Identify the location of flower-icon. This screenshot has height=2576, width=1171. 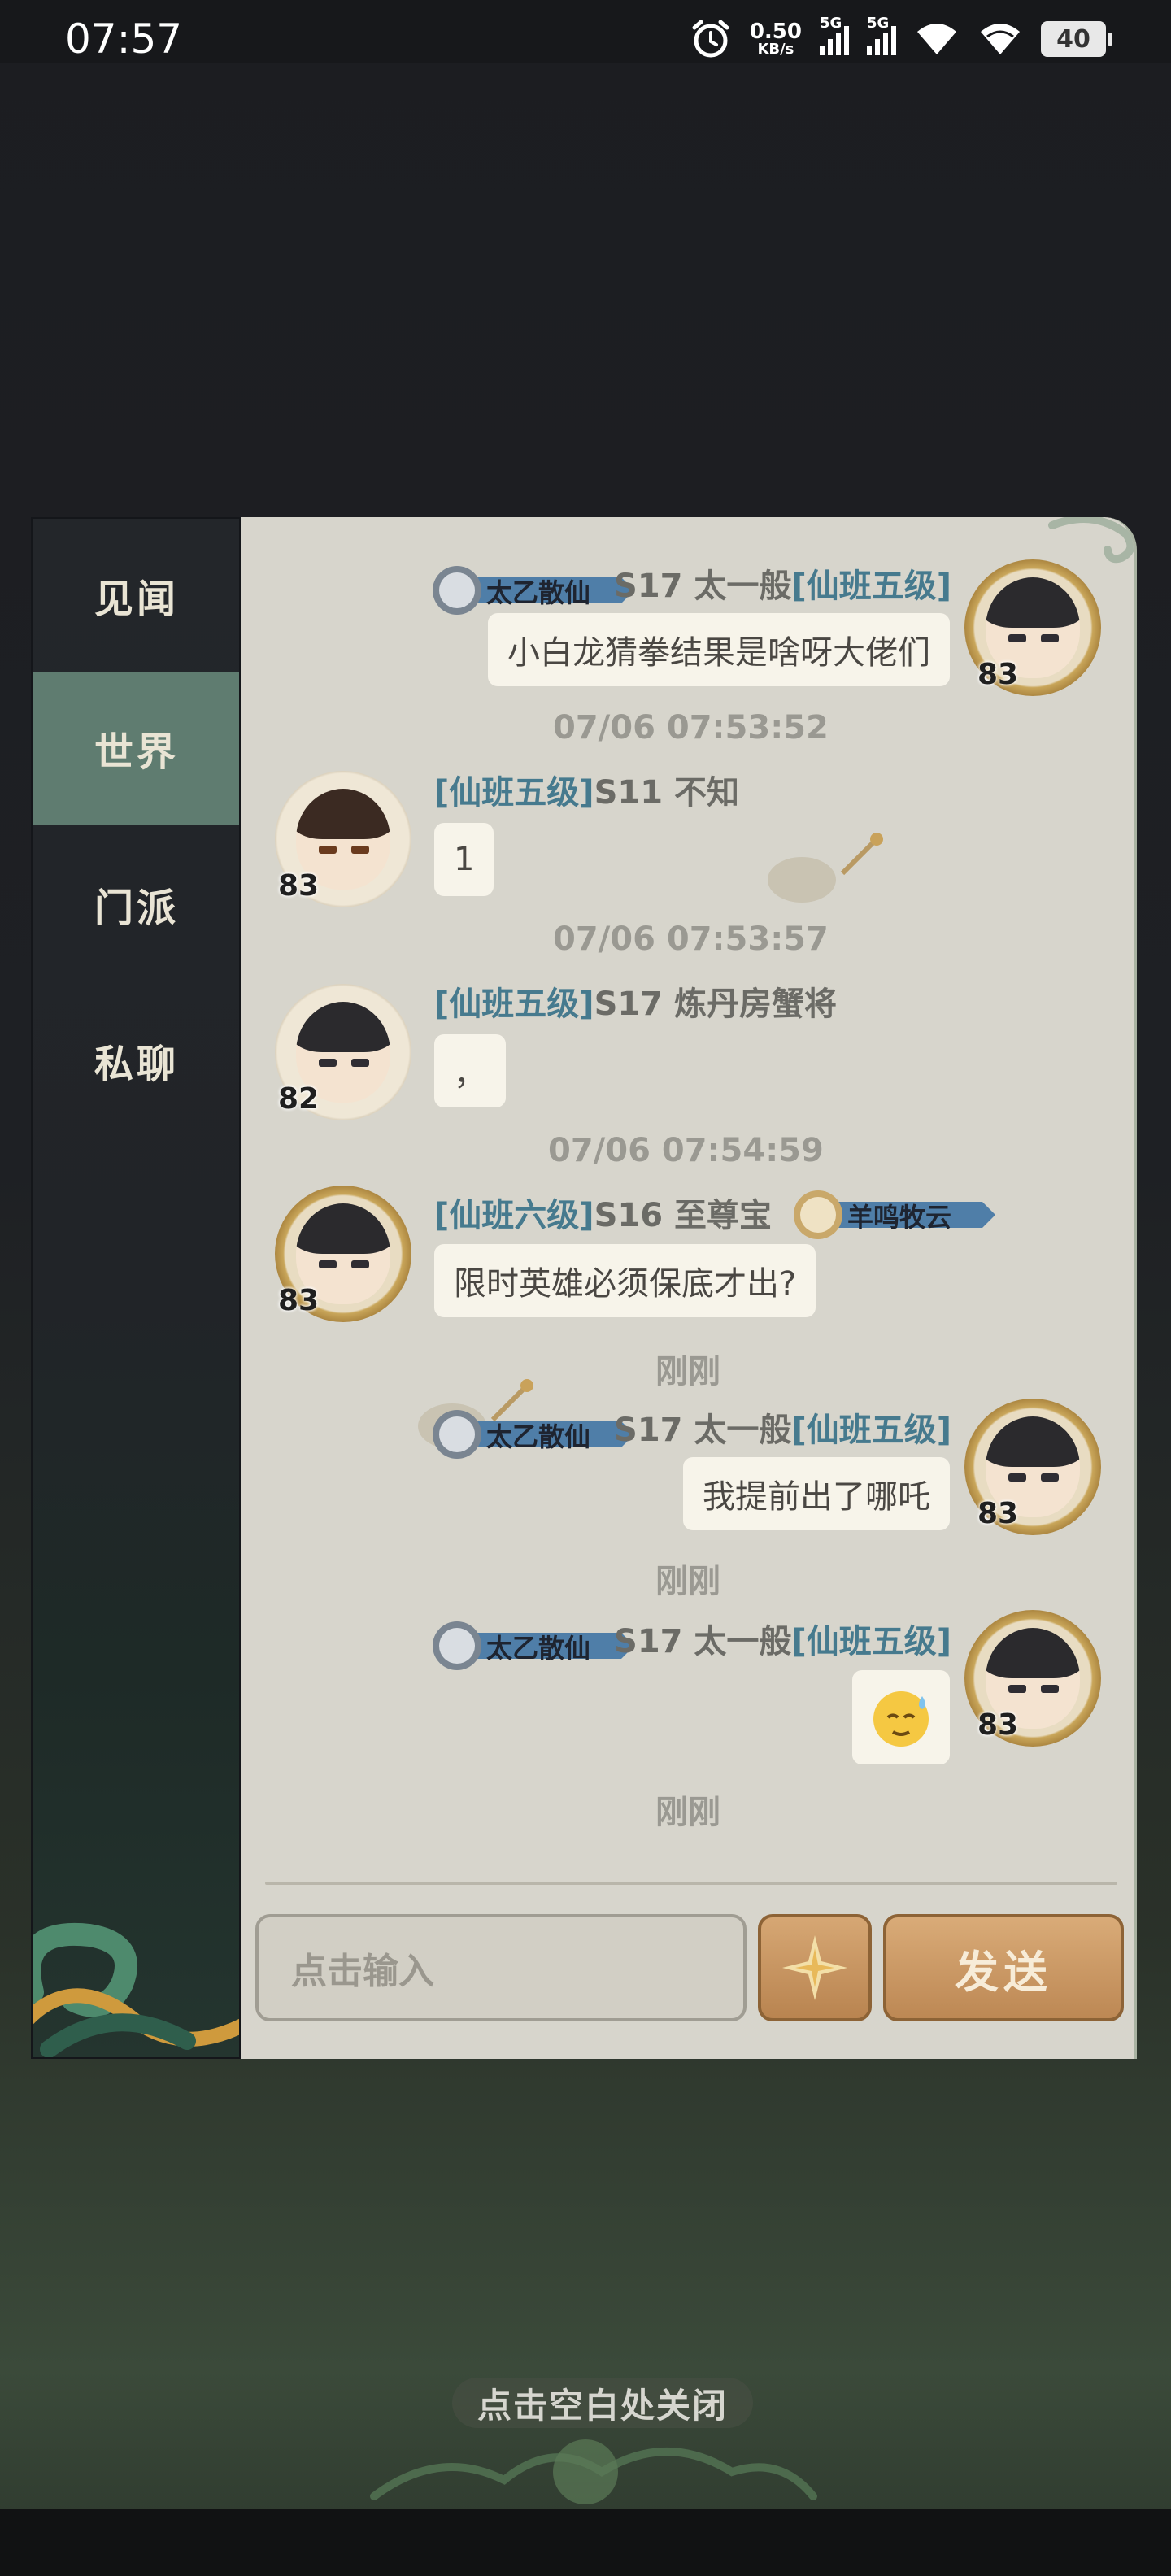
(815, 1968).